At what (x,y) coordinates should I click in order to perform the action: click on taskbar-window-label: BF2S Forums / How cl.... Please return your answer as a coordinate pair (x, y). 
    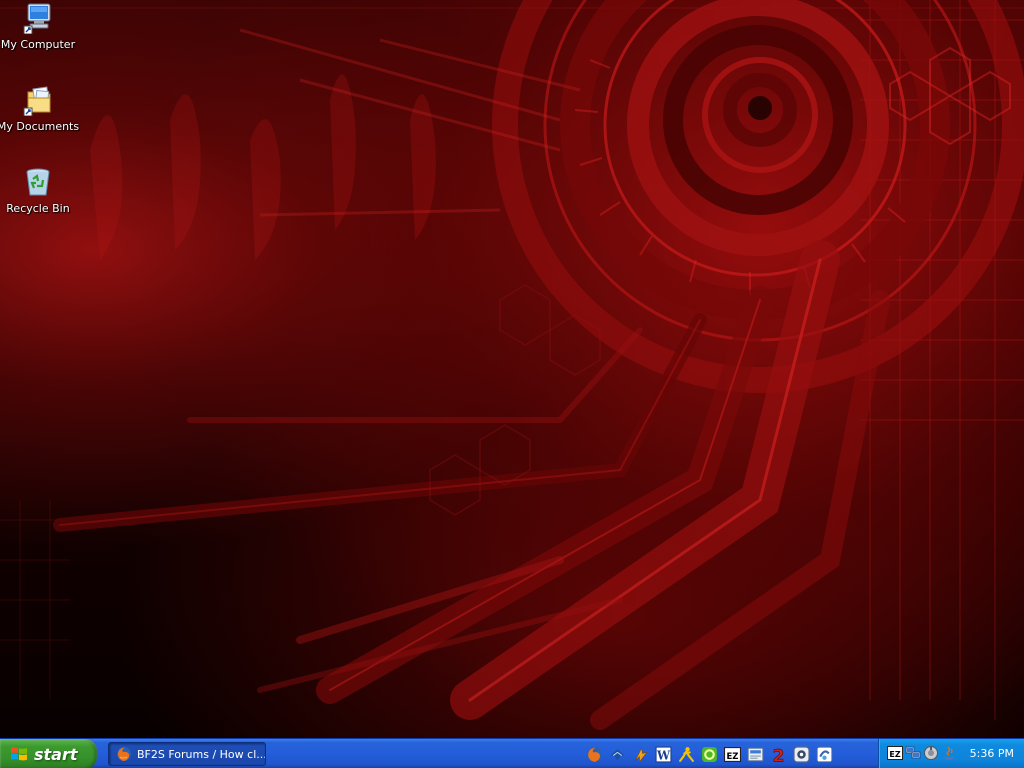
    Looking at the image, I should click on (201, 754).